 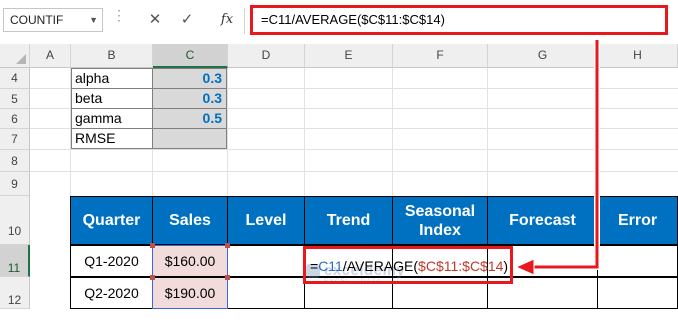 I want to click on row-header-4: 4, so click(x=15, y=78).